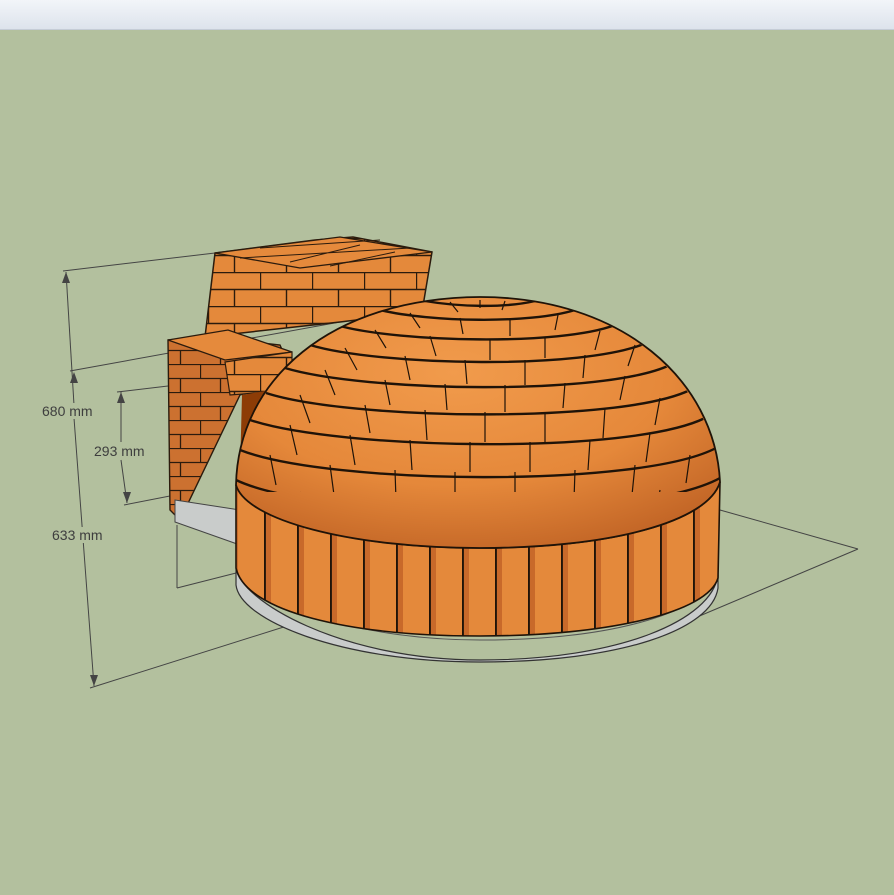 Image resolution: width=894 pixels, height=895 pixels. What do you see at coordinates (96, 479) in the screenshot?
I see `dimension-arrows` at bounding box center [96, 479].